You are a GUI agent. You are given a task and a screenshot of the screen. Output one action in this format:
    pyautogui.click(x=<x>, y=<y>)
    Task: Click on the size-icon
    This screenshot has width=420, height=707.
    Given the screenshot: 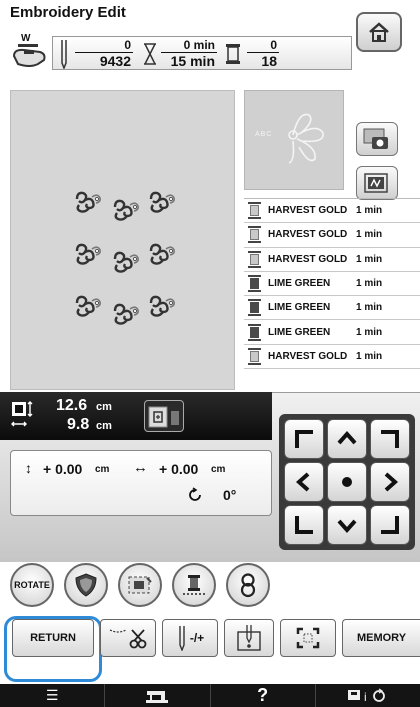 What is the action you would take?
    pyautogui.click(x=22, y=414)
    